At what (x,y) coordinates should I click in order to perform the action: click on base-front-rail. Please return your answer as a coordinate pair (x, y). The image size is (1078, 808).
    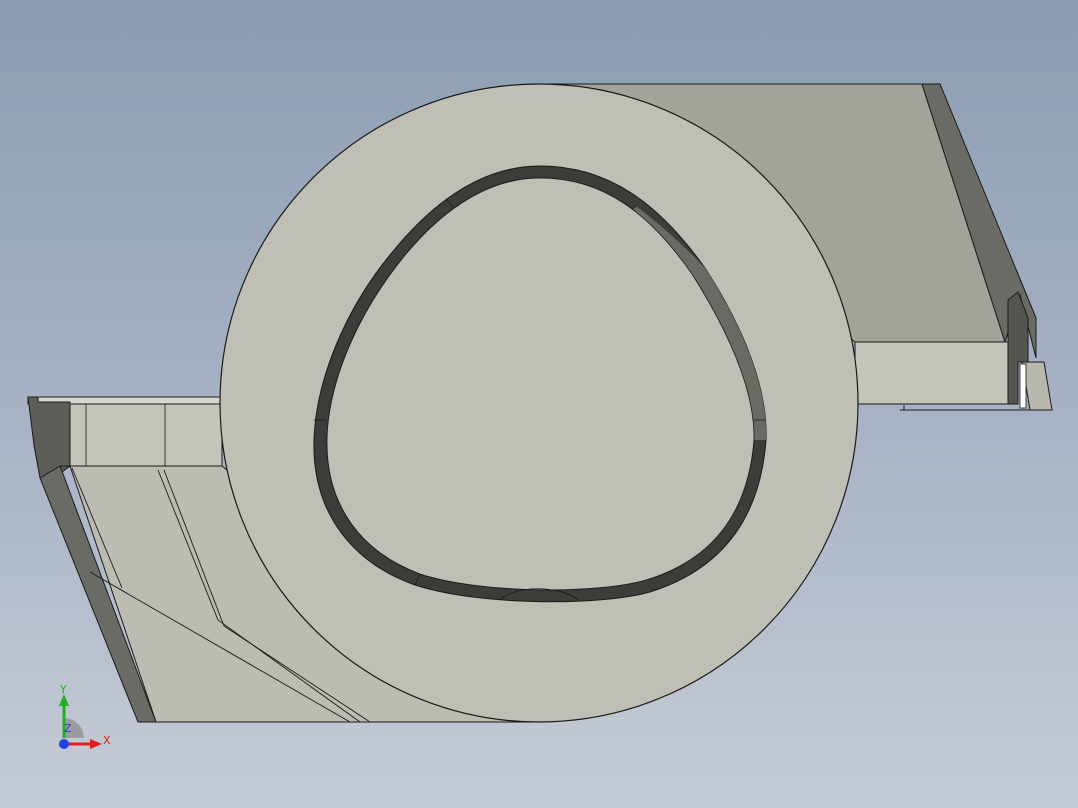
    Looking at the image, I should click on (141, 435).